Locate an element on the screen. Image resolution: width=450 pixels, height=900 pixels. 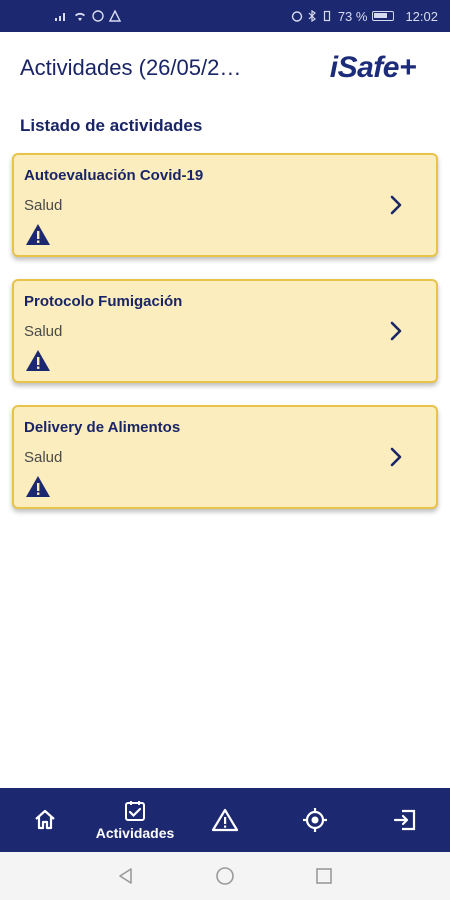
vibrate-icon is located at coordinates (326, 16).